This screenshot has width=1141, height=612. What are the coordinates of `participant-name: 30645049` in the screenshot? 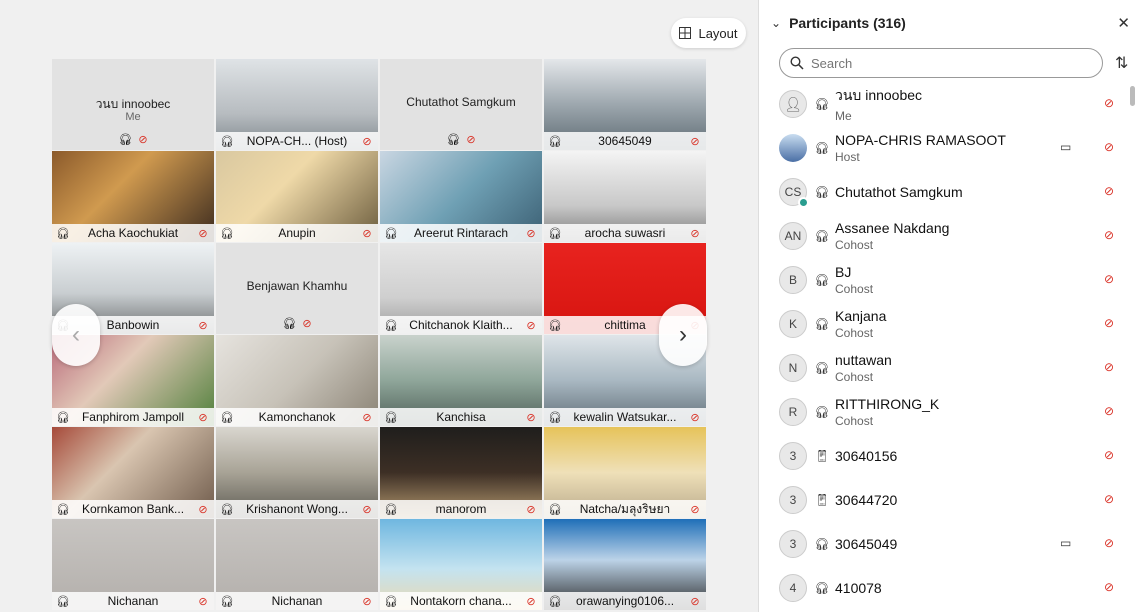 It's located at (866, 544).